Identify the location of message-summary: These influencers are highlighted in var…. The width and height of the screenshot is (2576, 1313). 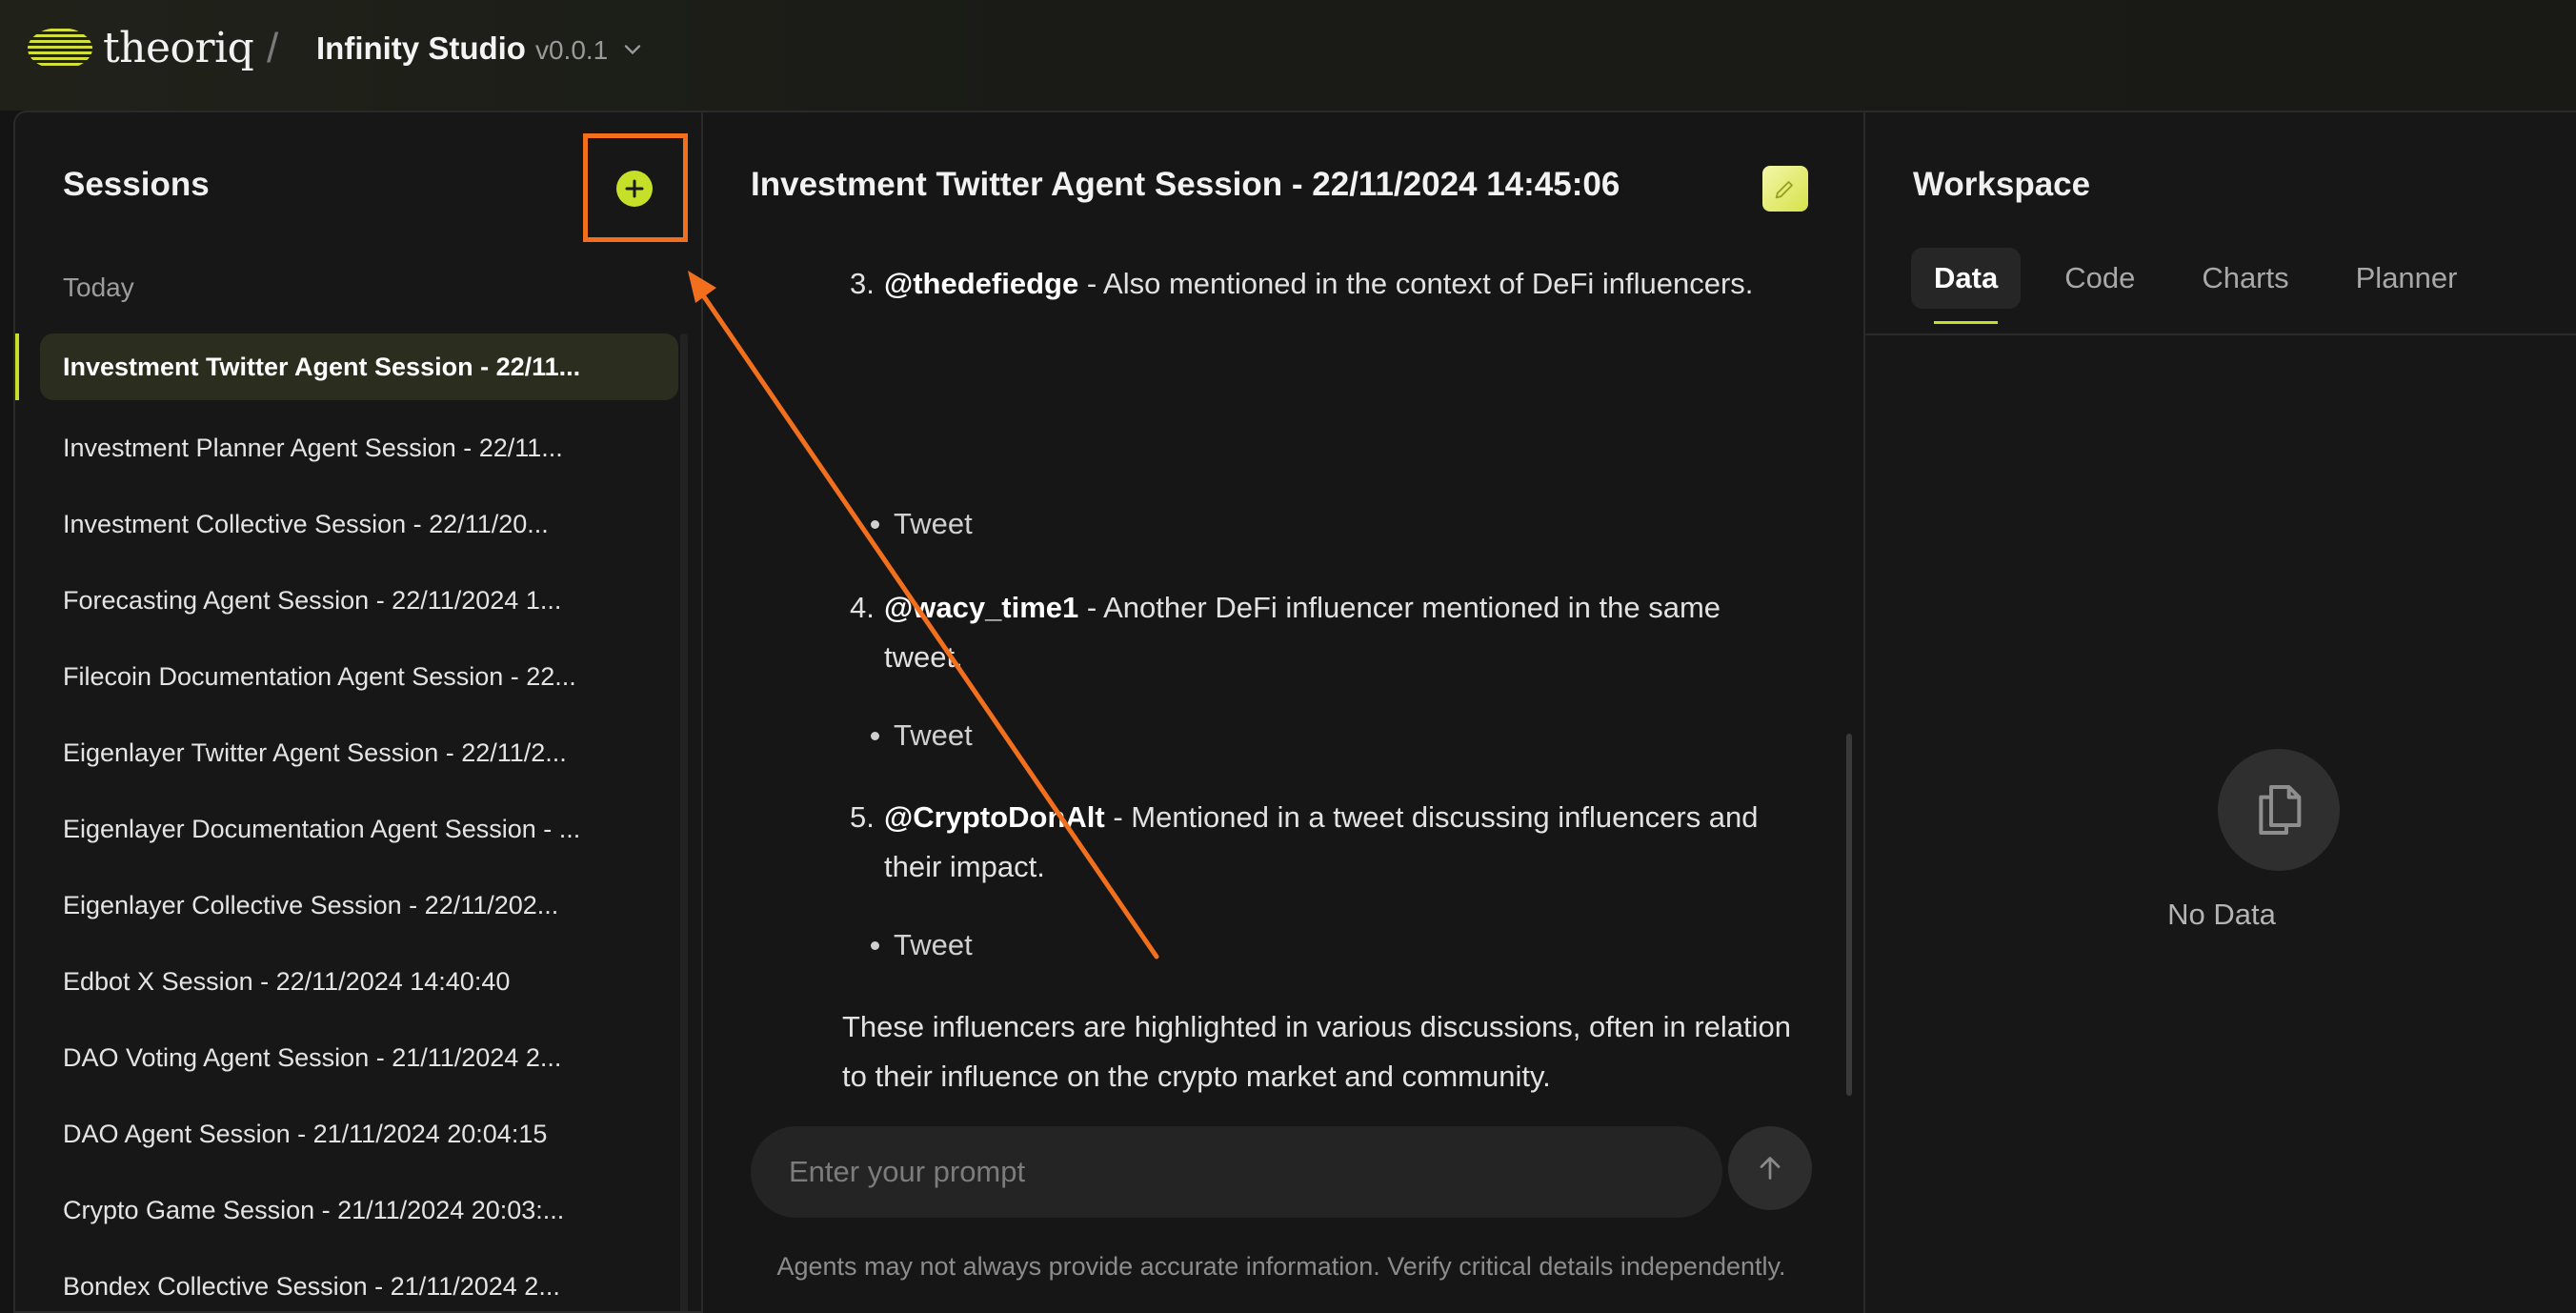
(1317, 1051).